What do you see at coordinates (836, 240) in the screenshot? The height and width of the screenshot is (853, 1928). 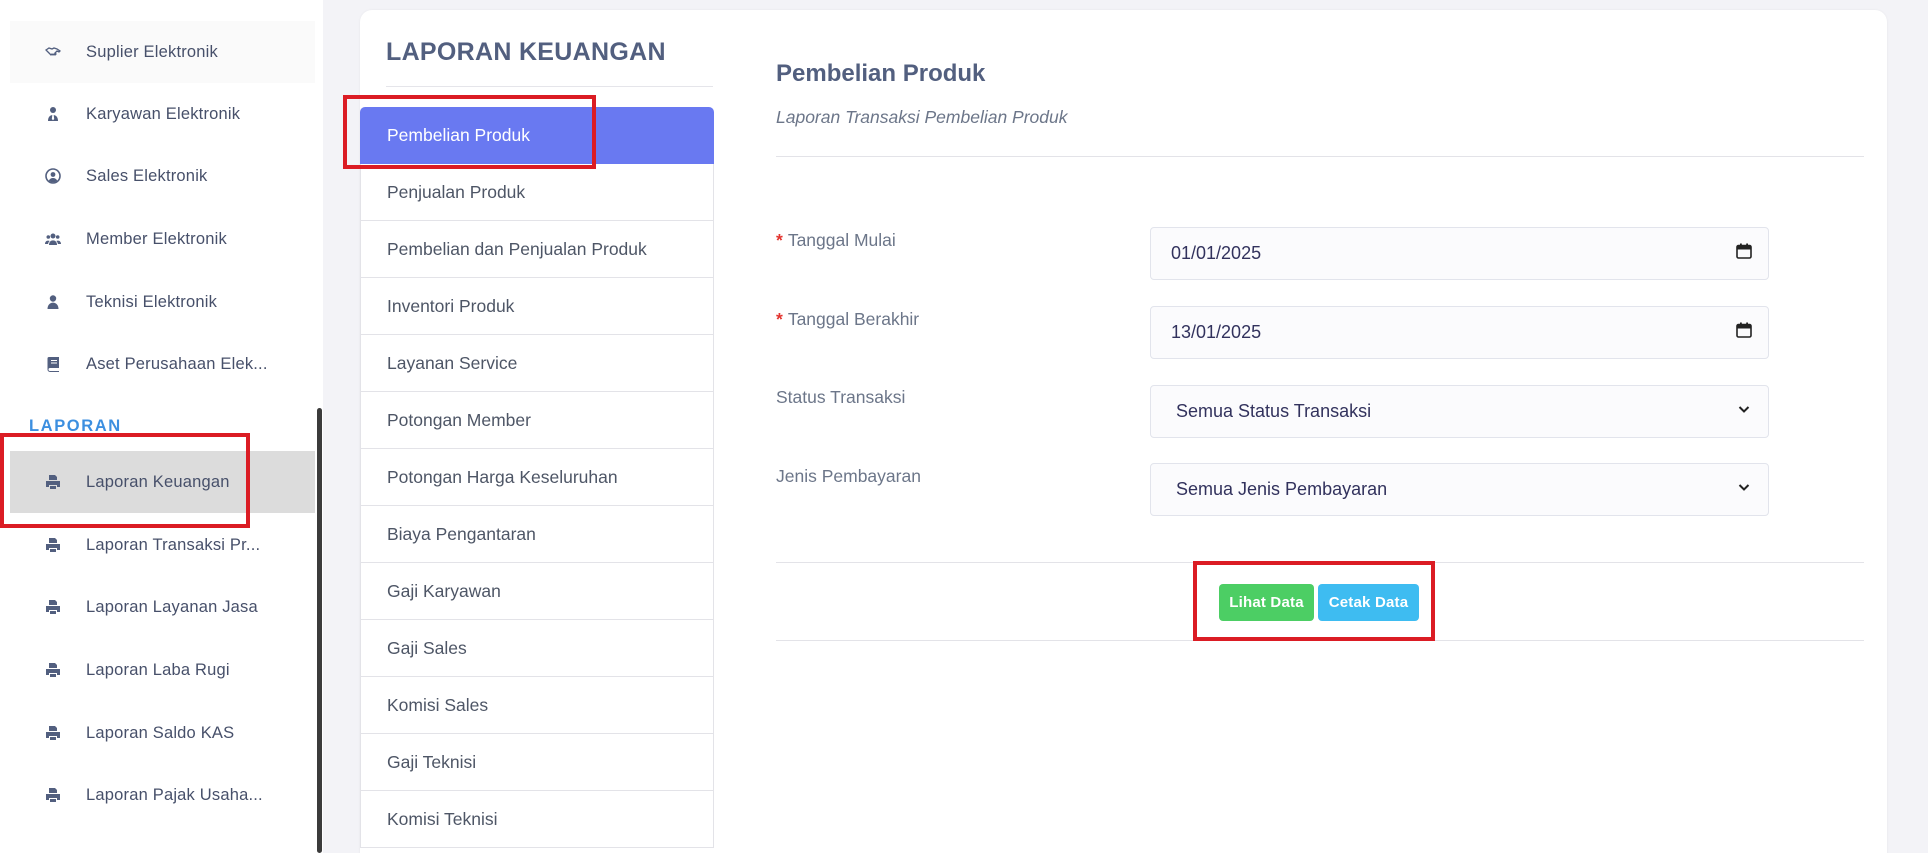 I see `start-date-label: * Tanggal Mulai` at bounding box center [836, 240].